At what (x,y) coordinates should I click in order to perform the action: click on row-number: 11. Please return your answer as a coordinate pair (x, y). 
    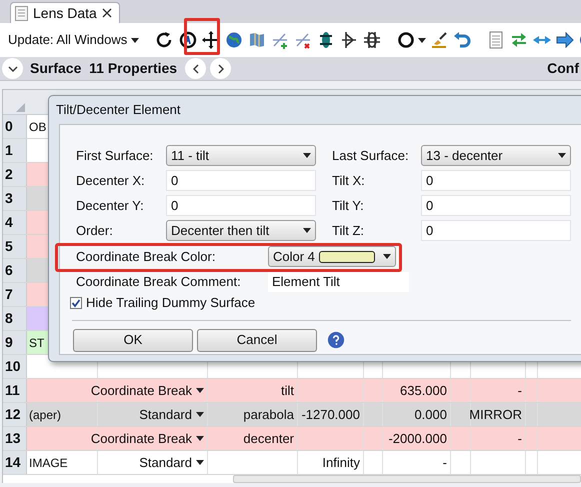
    Looking at the image, I should click on (15, 390).